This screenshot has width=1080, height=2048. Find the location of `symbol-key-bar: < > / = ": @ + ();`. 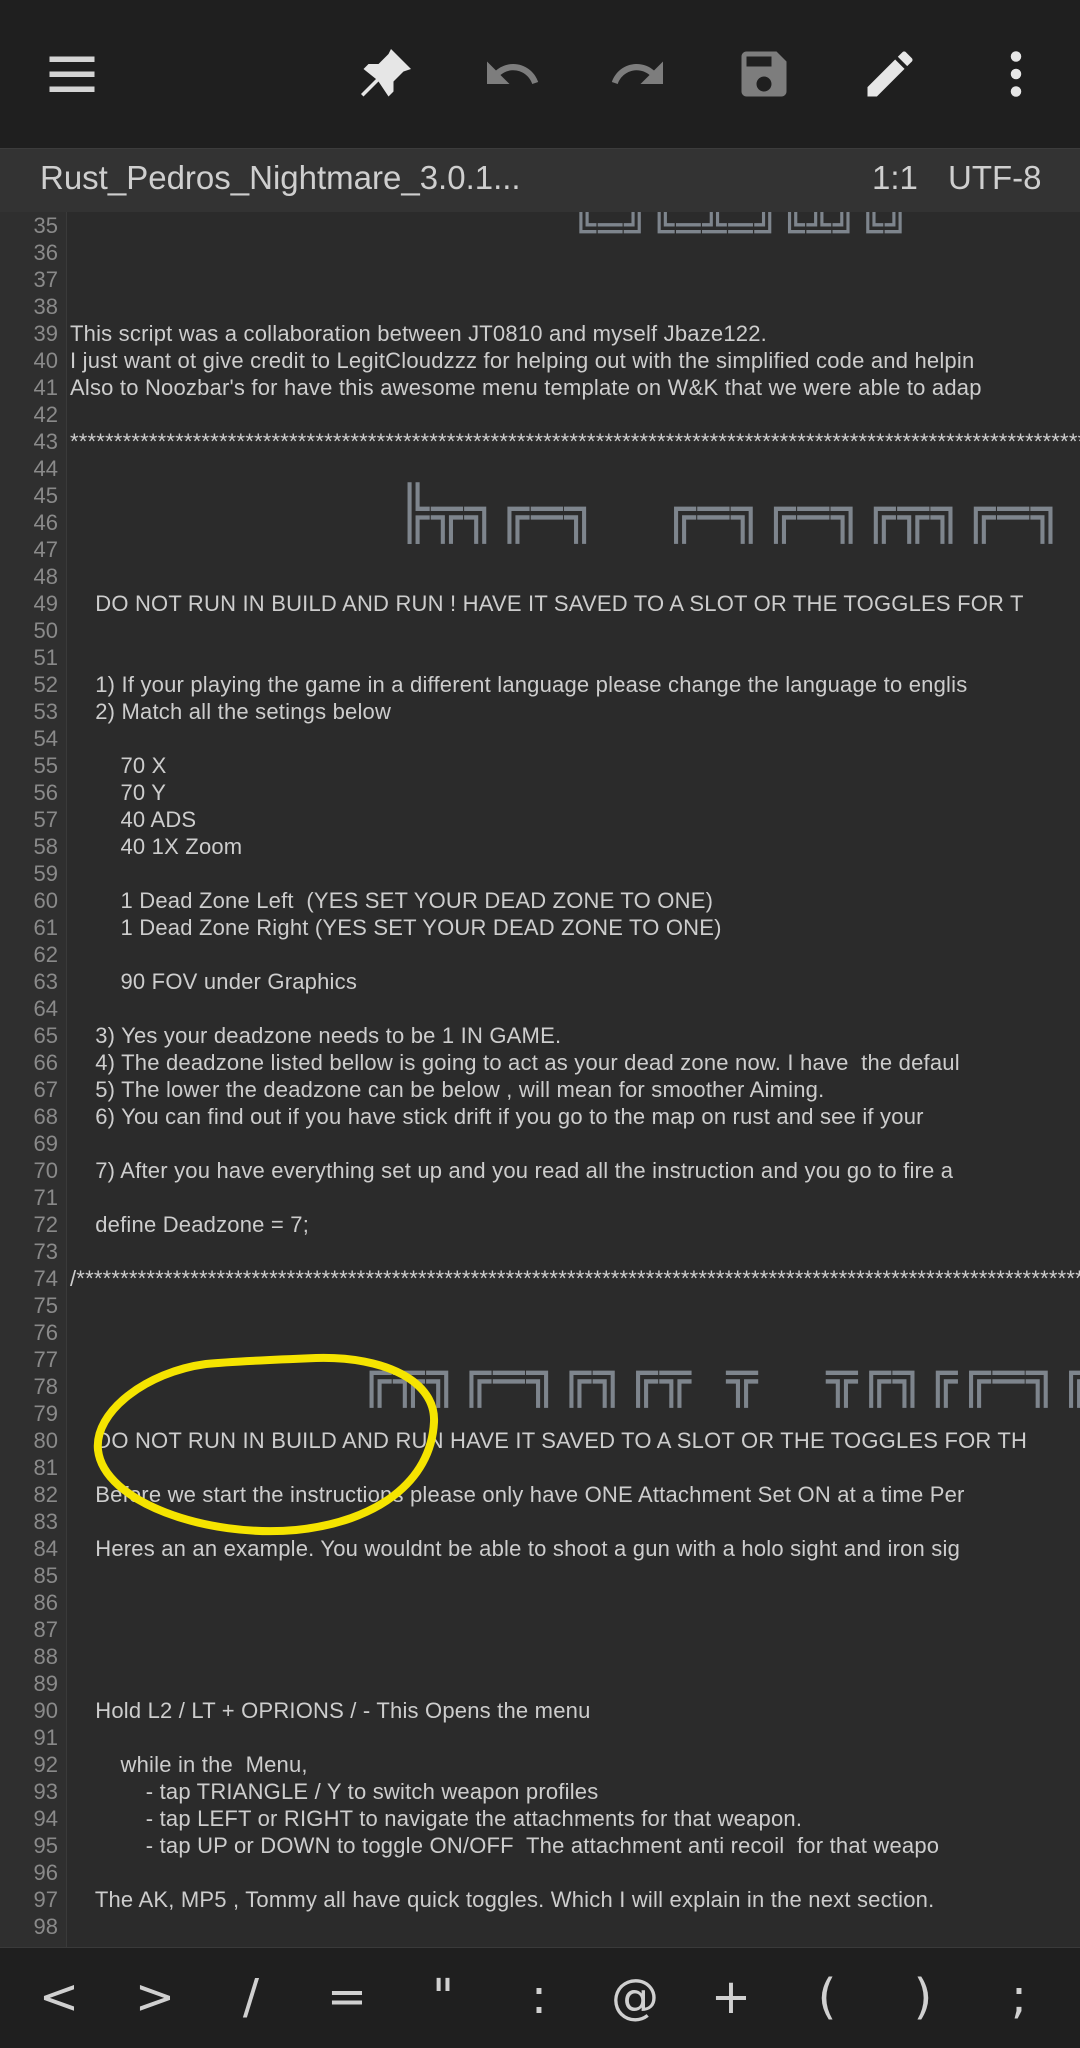

symbol-key-bar: < > / = ": @ + (); is located at coordinates (540, 1997).